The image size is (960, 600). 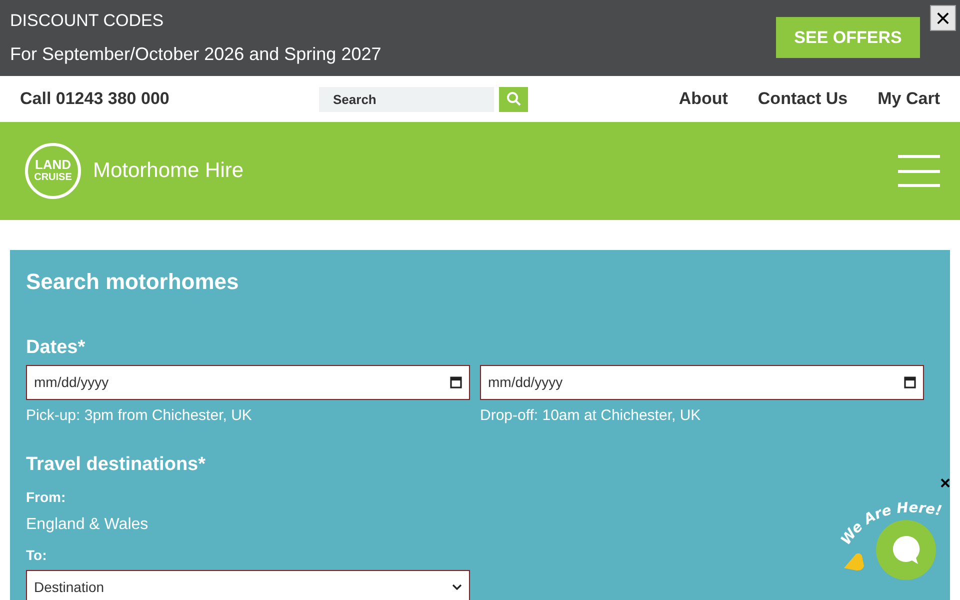 What do you see at coordinates (803, 99) in the screenshot?
I see `nav-link: Contact Us` at bounding box center [803, 99].